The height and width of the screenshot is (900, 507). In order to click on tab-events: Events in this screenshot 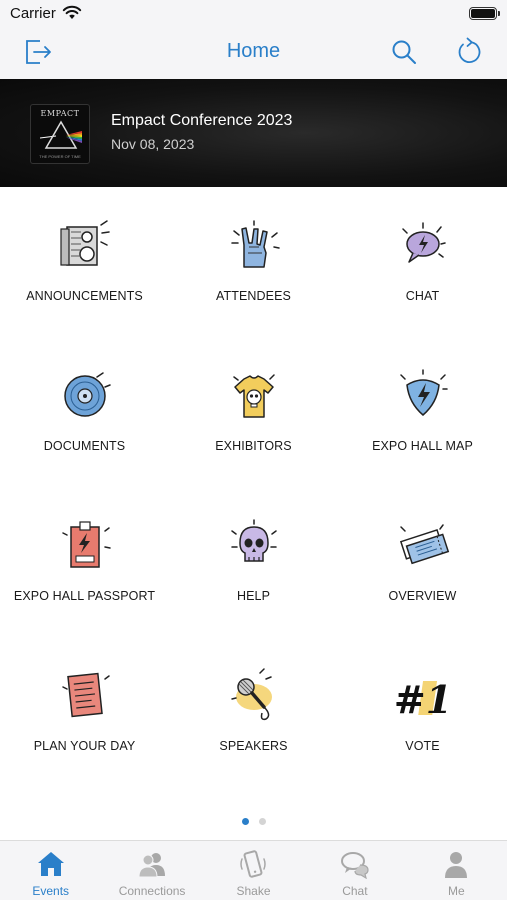, I will do `click(50, 870)`.